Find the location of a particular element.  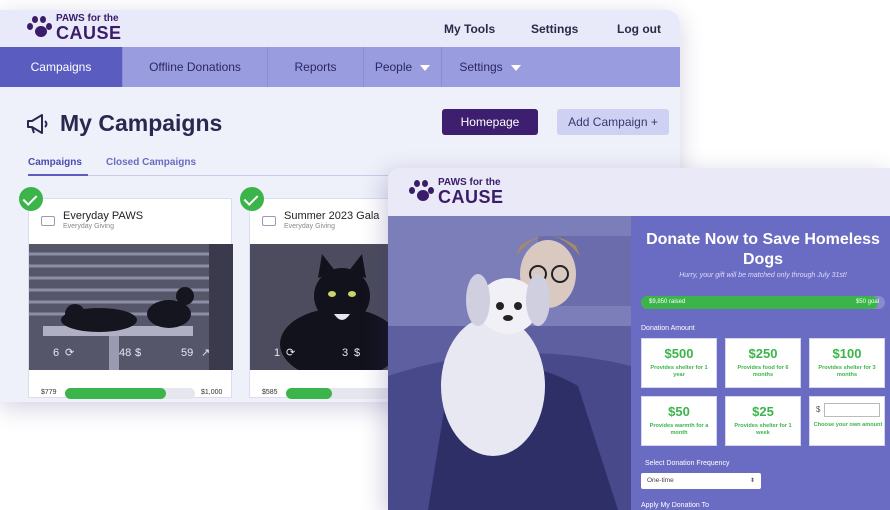

megaphone-icon is located at coordinates (37, 124).